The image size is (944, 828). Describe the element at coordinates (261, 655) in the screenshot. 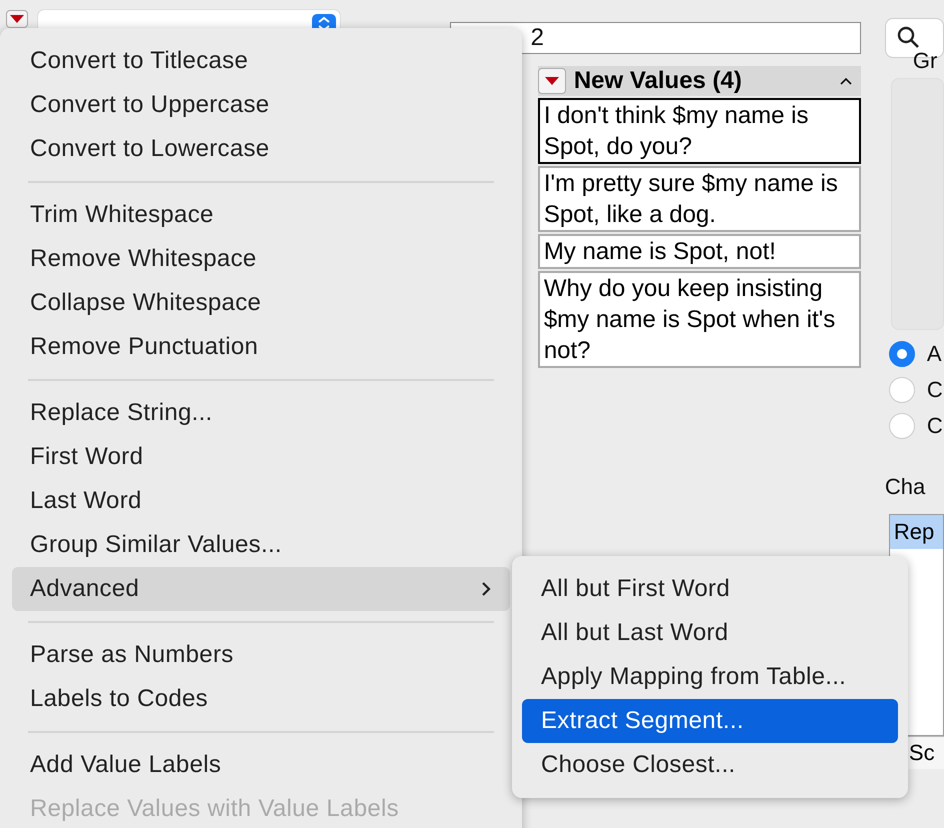

I see `menu-item: Parse as Numbers` at that location.